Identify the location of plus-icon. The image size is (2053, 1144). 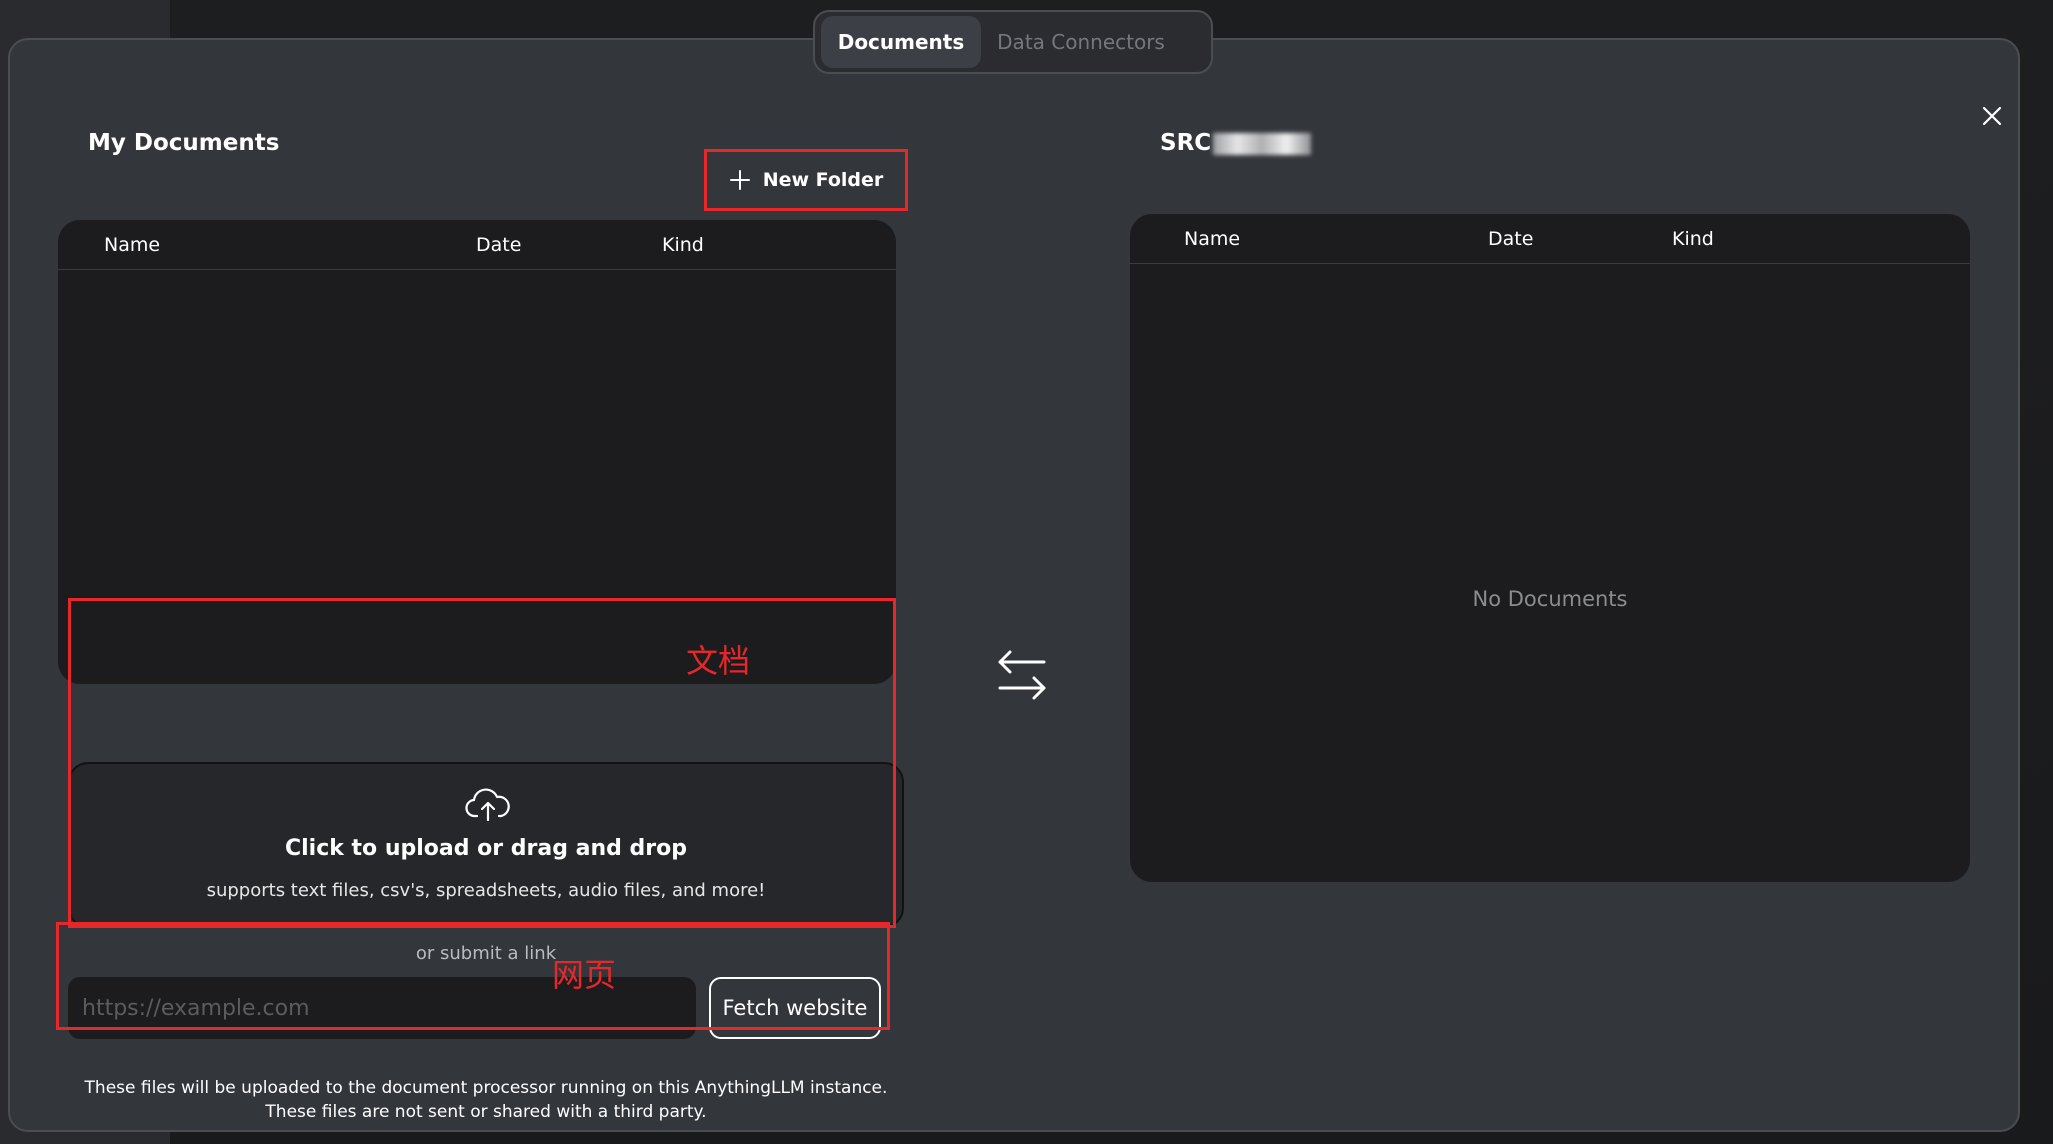
(739, 180).